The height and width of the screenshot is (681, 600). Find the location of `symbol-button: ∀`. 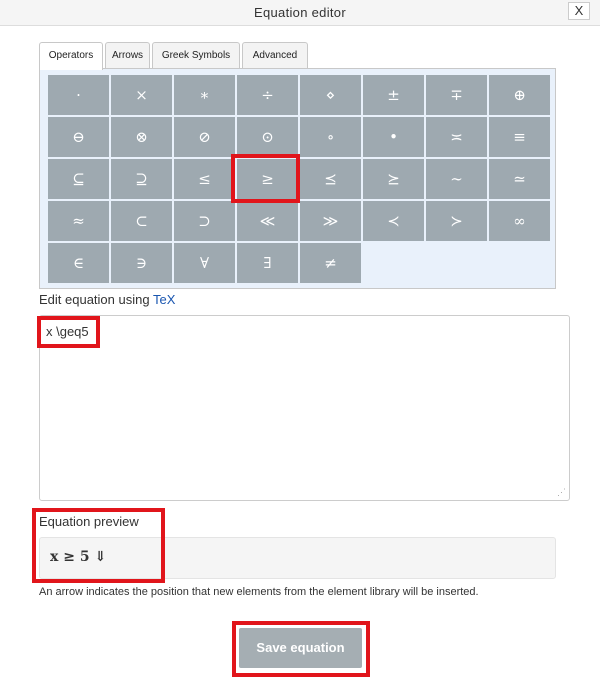

symbol-button: ∀ is located at coordinates (204, 263).